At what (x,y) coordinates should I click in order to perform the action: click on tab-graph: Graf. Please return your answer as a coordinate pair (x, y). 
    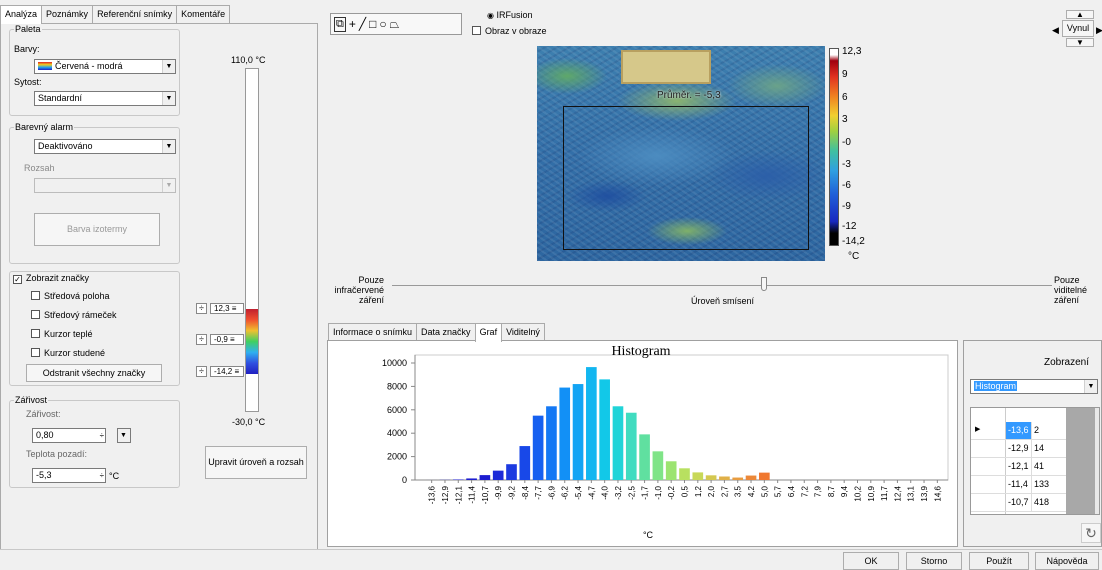
    Looking at the image, I should click on (488, 332).